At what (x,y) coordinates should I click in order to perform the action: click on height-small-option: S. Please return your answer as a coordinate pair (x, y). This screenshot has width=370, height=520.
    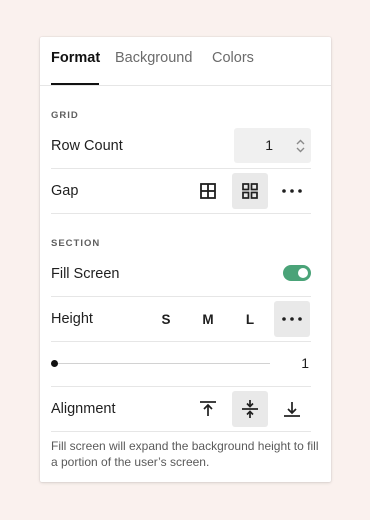
    Looking at the image, I should click on (166, 319).